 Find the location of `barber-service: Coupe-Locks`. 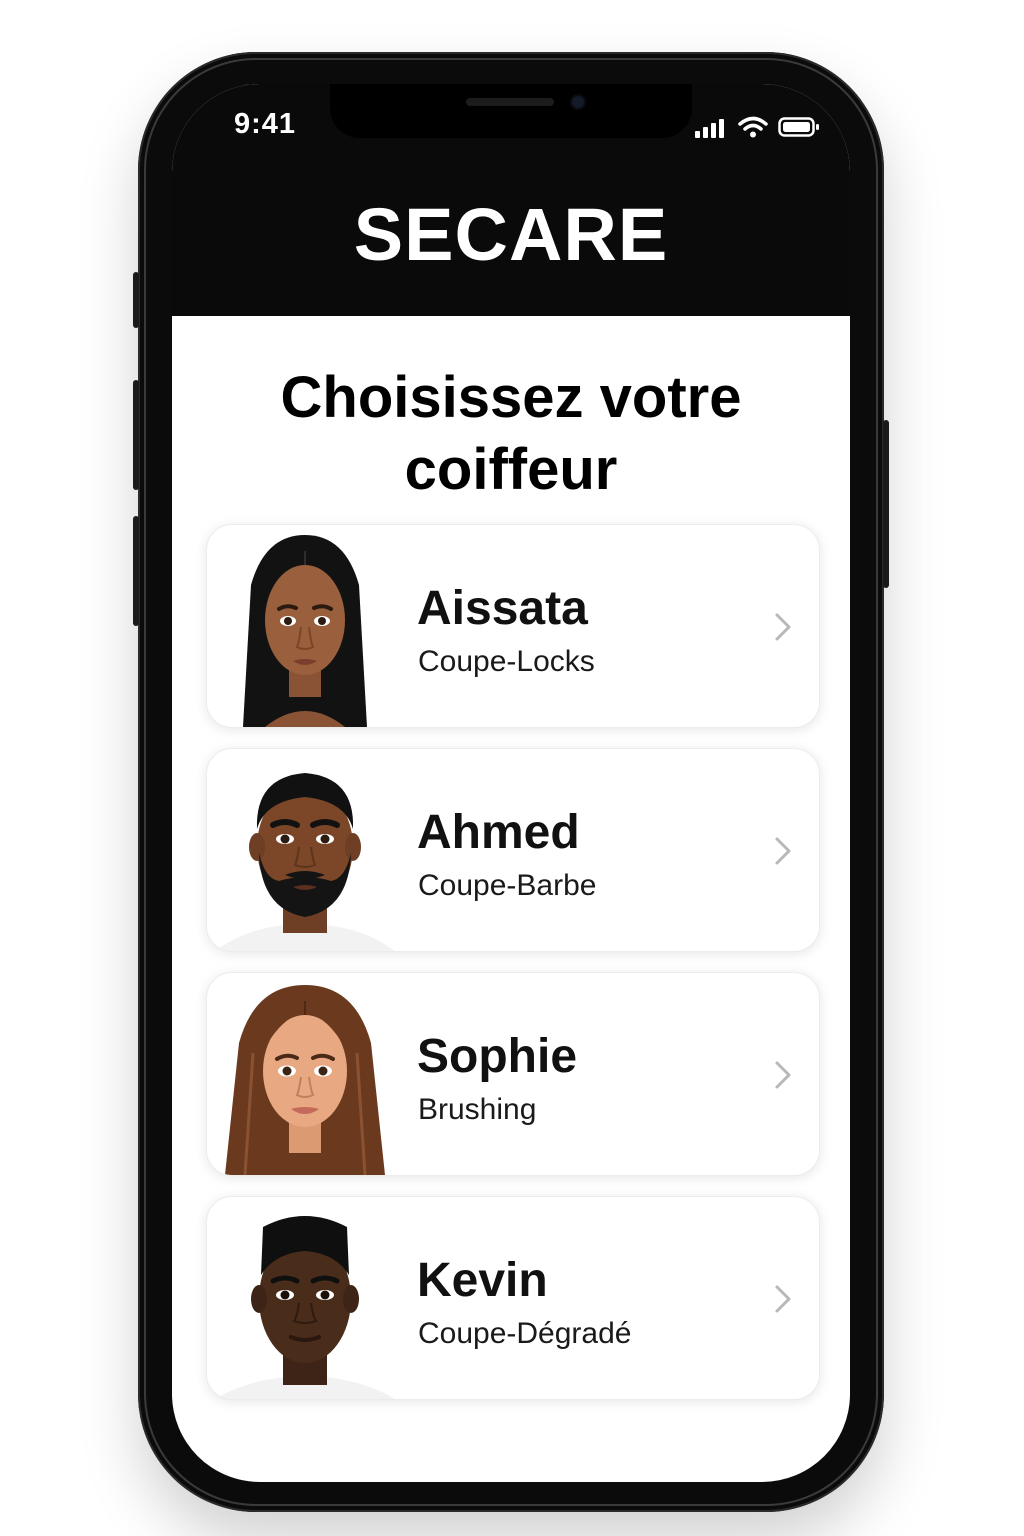

barber-service: Coupe-Locks is located at coordinates (506, 661).